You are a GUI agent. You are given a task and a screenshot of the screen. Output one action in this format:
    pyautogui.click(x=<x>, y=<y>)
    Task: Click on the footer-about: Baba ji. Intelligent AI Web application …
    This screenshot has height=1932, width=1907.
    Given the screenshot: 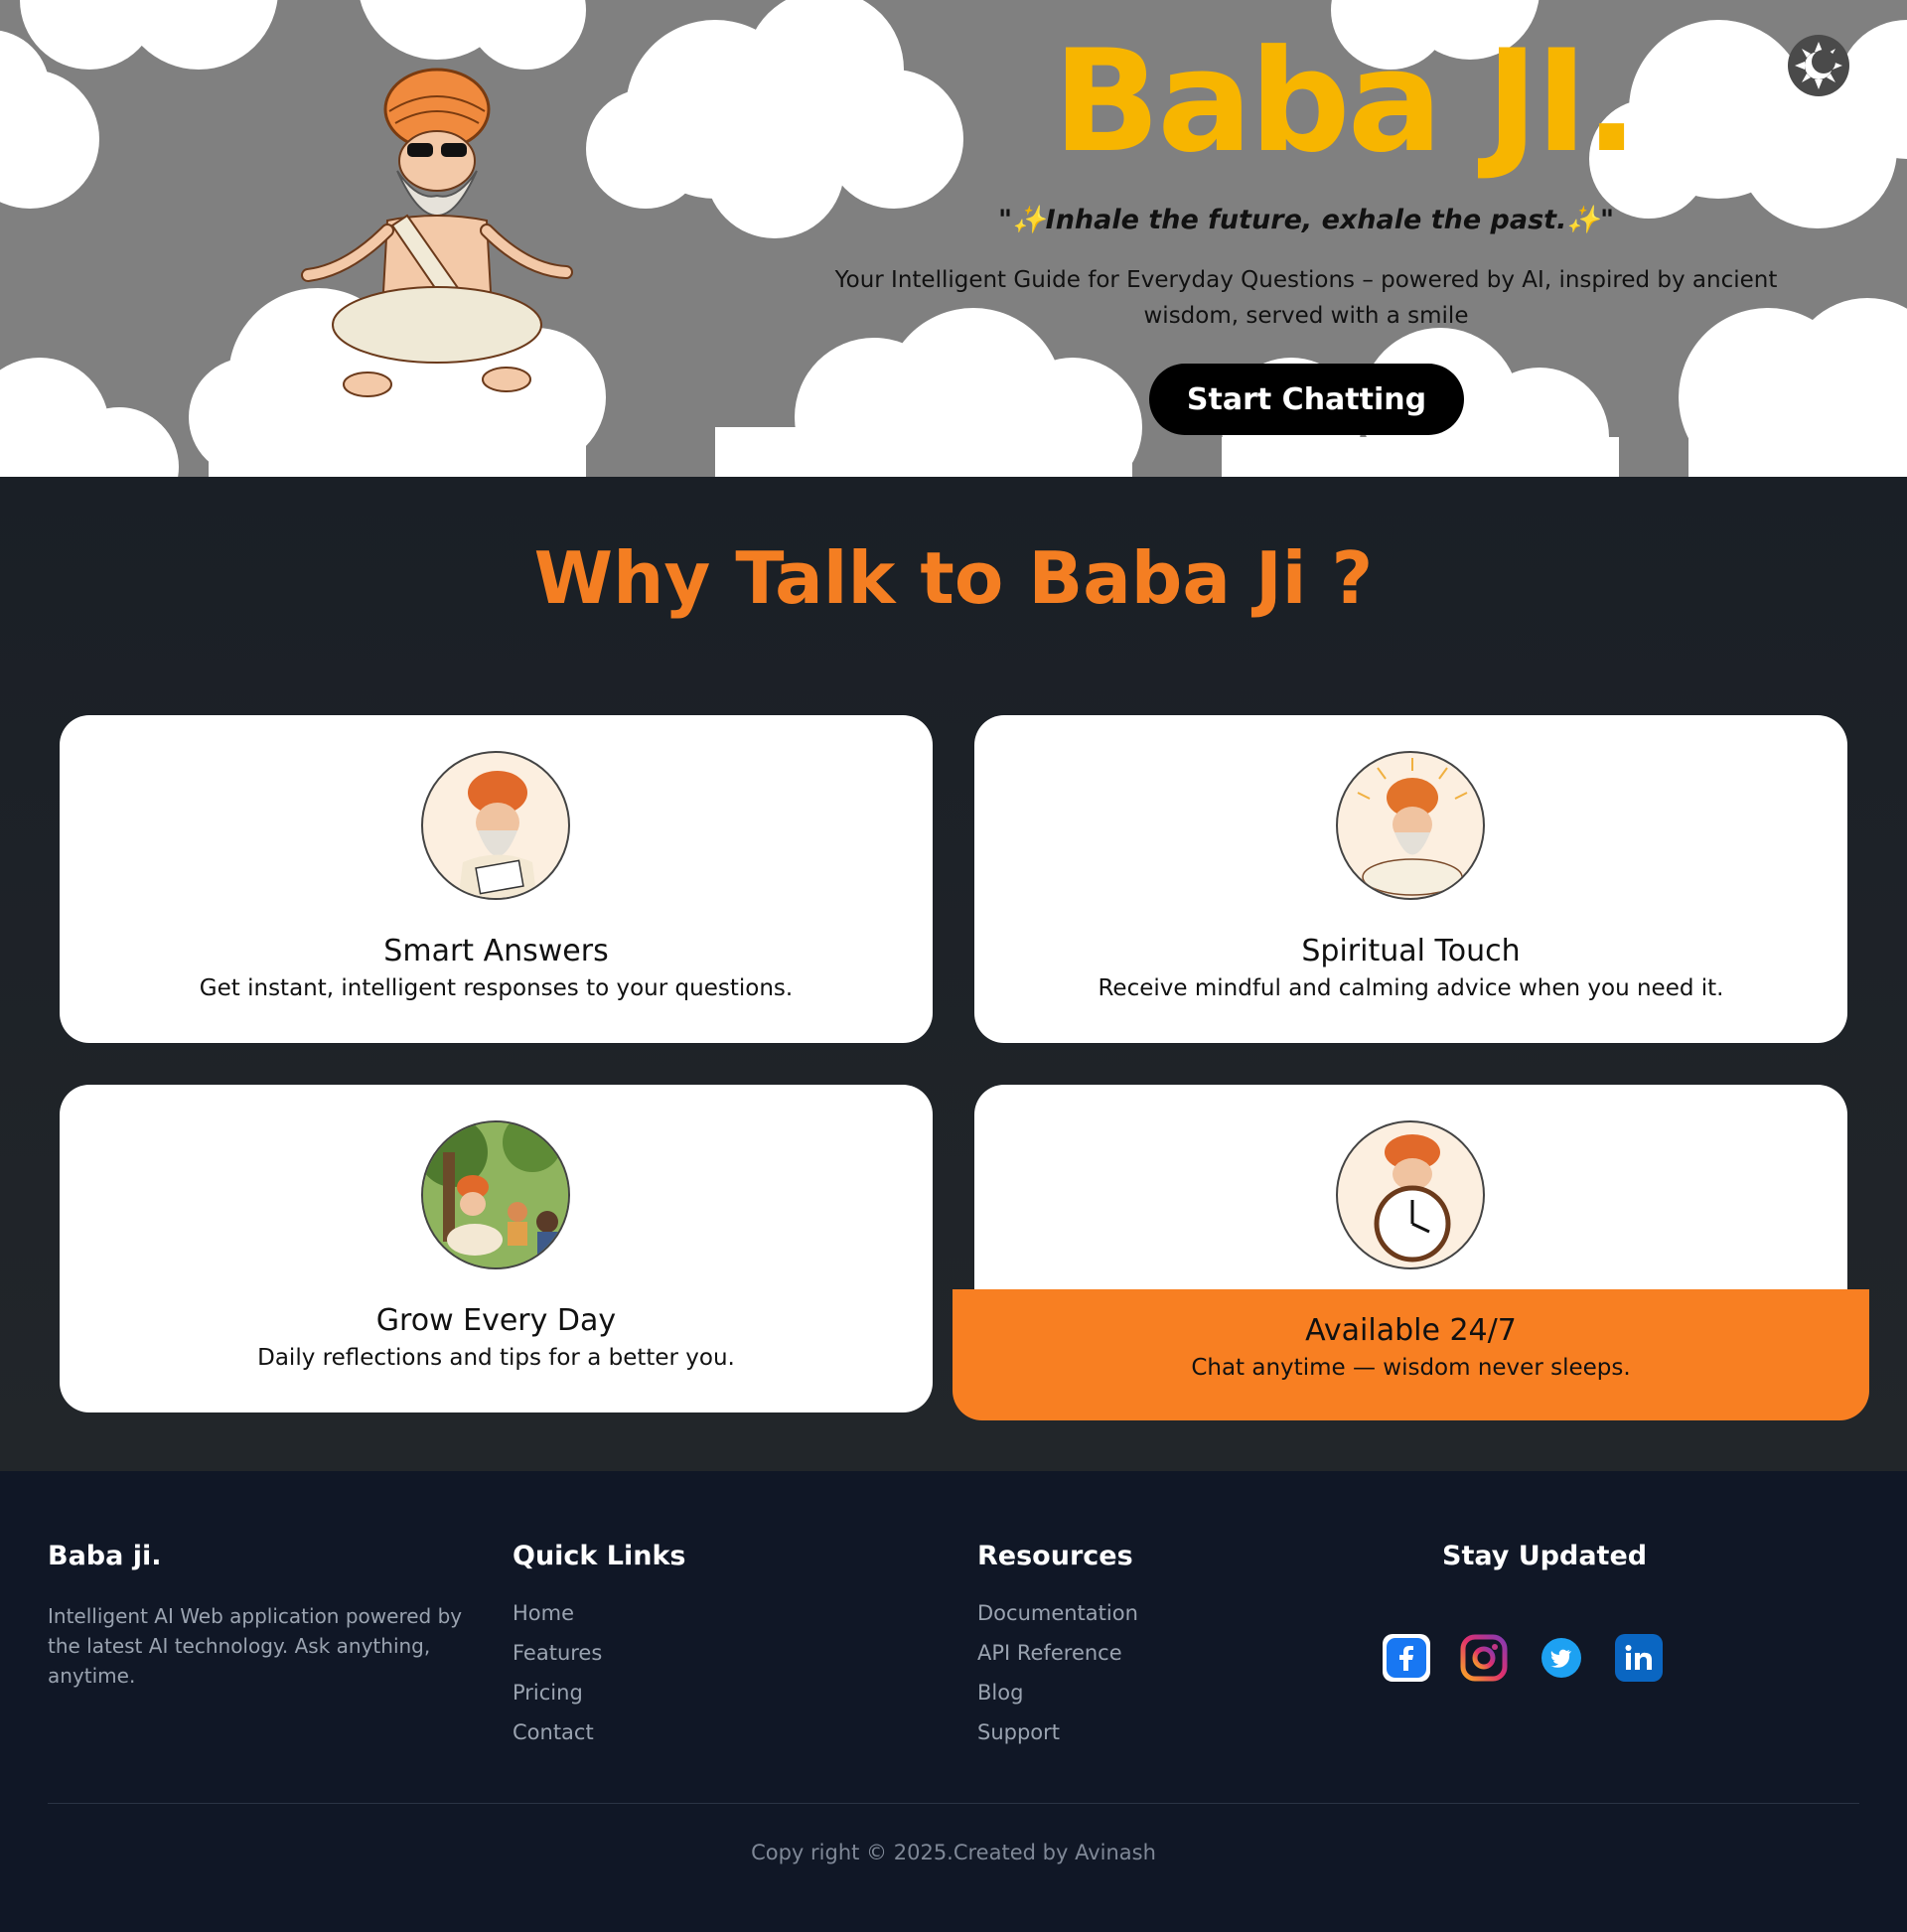 What is the action you would take?
    pyautogui.click(x=256, y=1616)
    